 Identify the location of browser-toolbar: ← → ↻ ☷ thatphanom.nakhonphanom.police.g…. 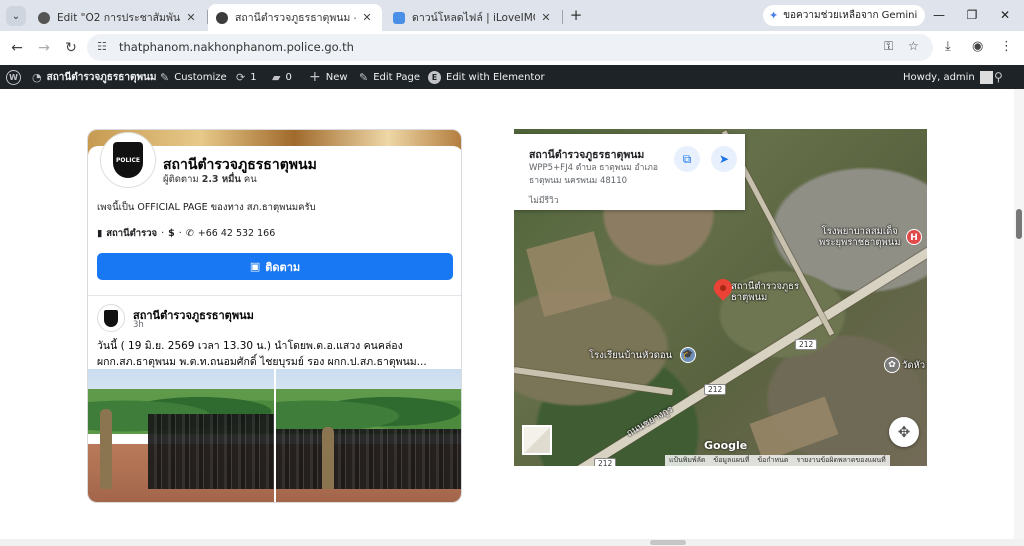
(512, 48).